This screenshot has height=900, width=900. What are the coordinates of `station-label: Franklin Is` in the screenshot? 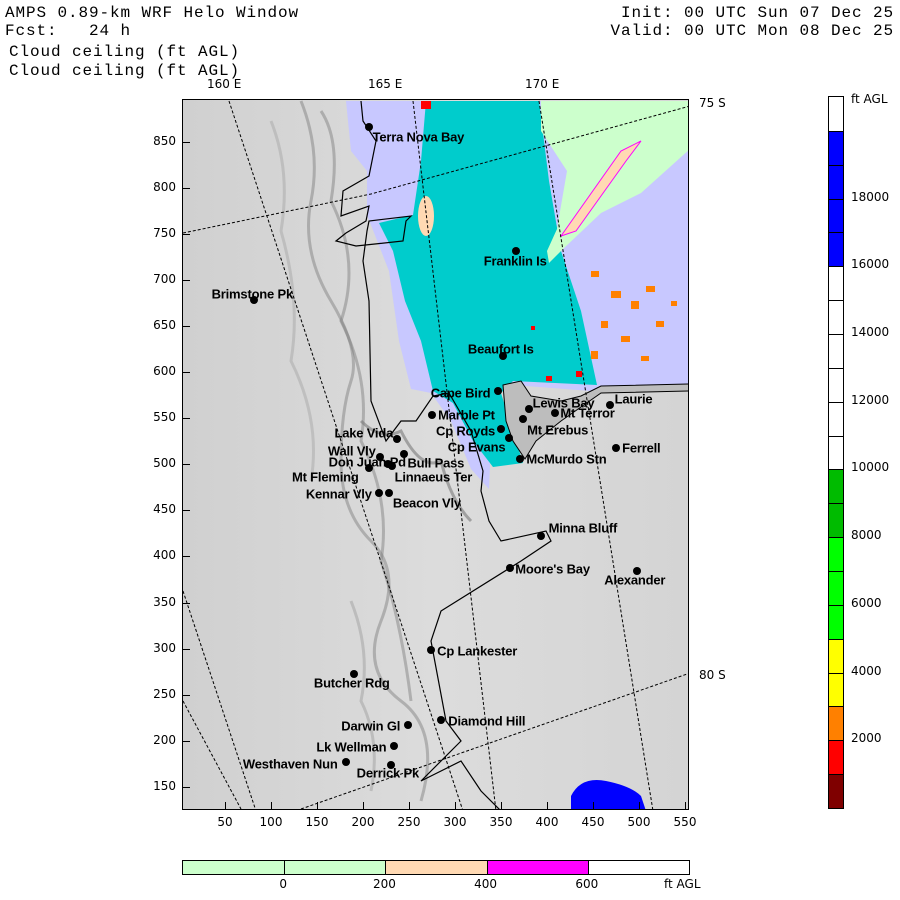 It's located at (515, 261).